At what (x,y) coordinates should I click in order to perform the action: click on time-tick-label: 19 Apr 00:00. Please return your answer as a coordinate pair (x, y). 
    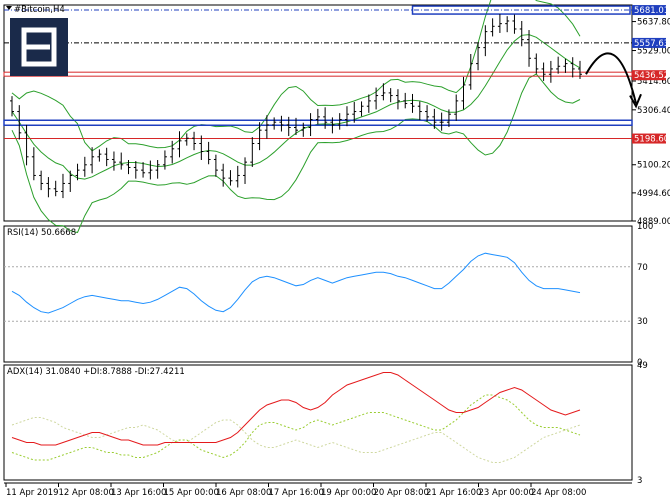
    Looking at the image, I should click on (348, 493).